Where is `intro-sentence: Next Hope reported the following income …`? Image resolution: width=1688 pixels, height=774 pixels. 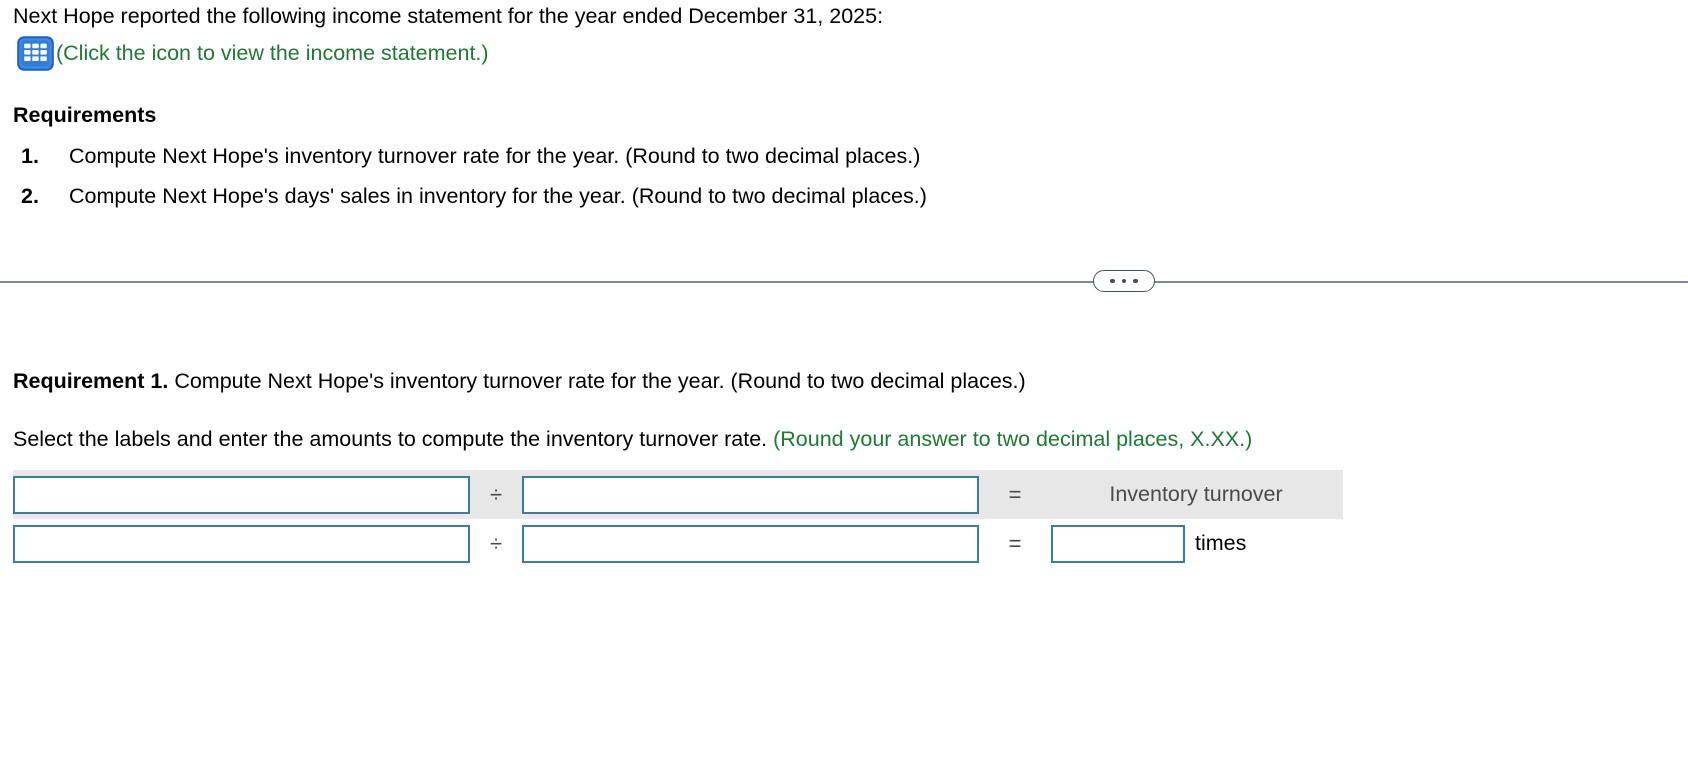 intro-sentence: Next Hope reported the following income … is located at coordinates (448, 16).